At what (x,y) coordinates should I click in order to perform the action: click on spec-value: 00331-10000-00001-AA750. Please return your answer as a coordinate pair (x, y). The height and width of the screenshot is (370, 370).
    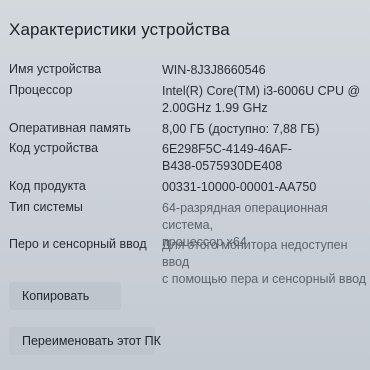
    Looking at the image, I should click on (266, 187).